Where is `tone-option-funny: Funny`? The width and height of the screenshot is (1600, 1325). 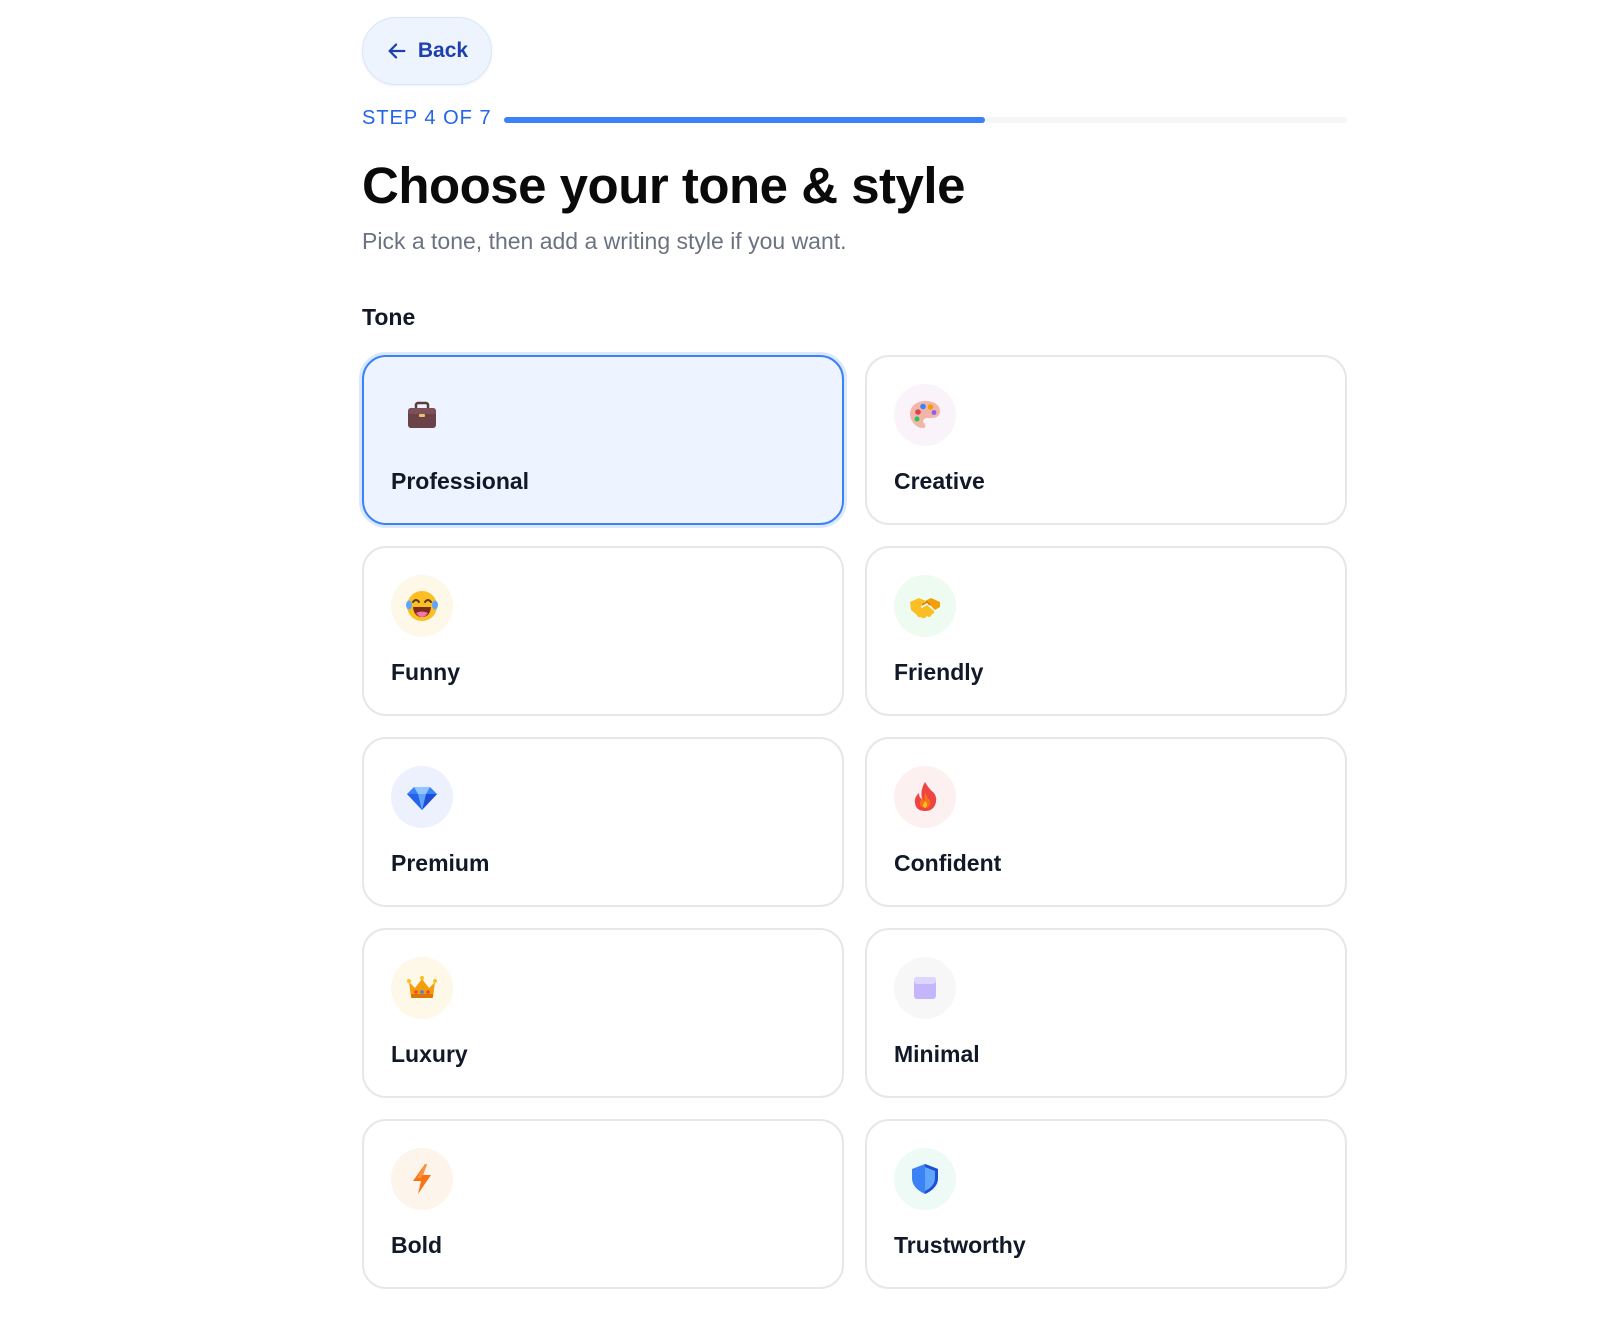 tone-option-funny: Funny is located at coordinates (603, 631).